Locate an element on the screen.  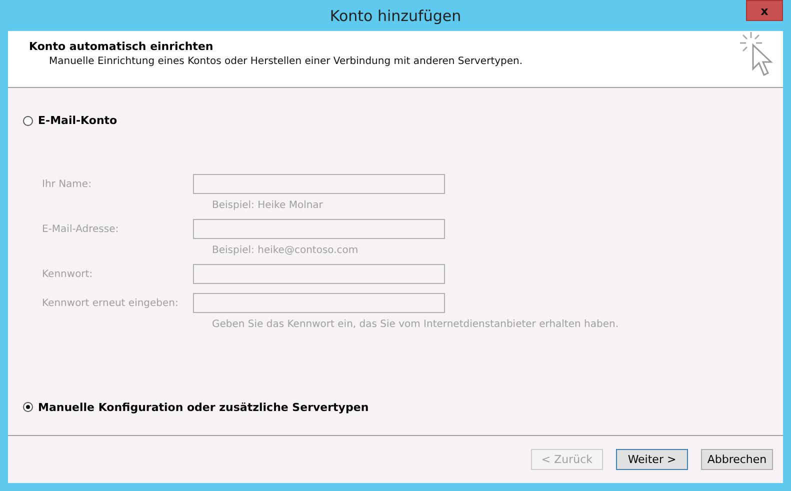
dialog-button: Weiter > is located at coordinates (652, 459).